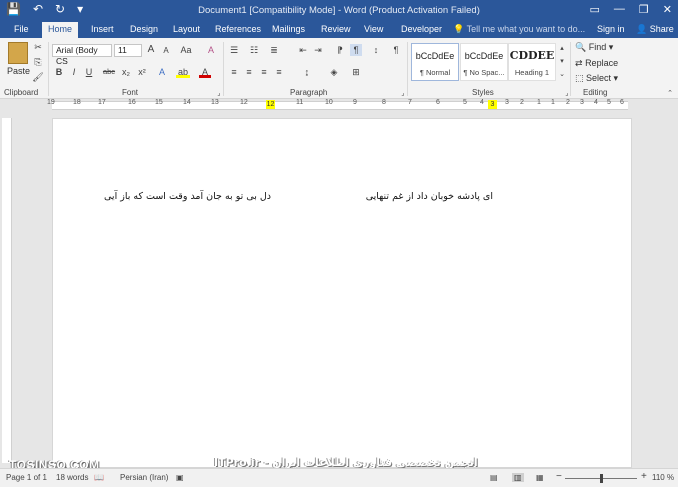 The image size is (678, 487). Describe the element at coordinates (38, 62) in the screenshot. I see `copy-icon: ⎘` at that location.